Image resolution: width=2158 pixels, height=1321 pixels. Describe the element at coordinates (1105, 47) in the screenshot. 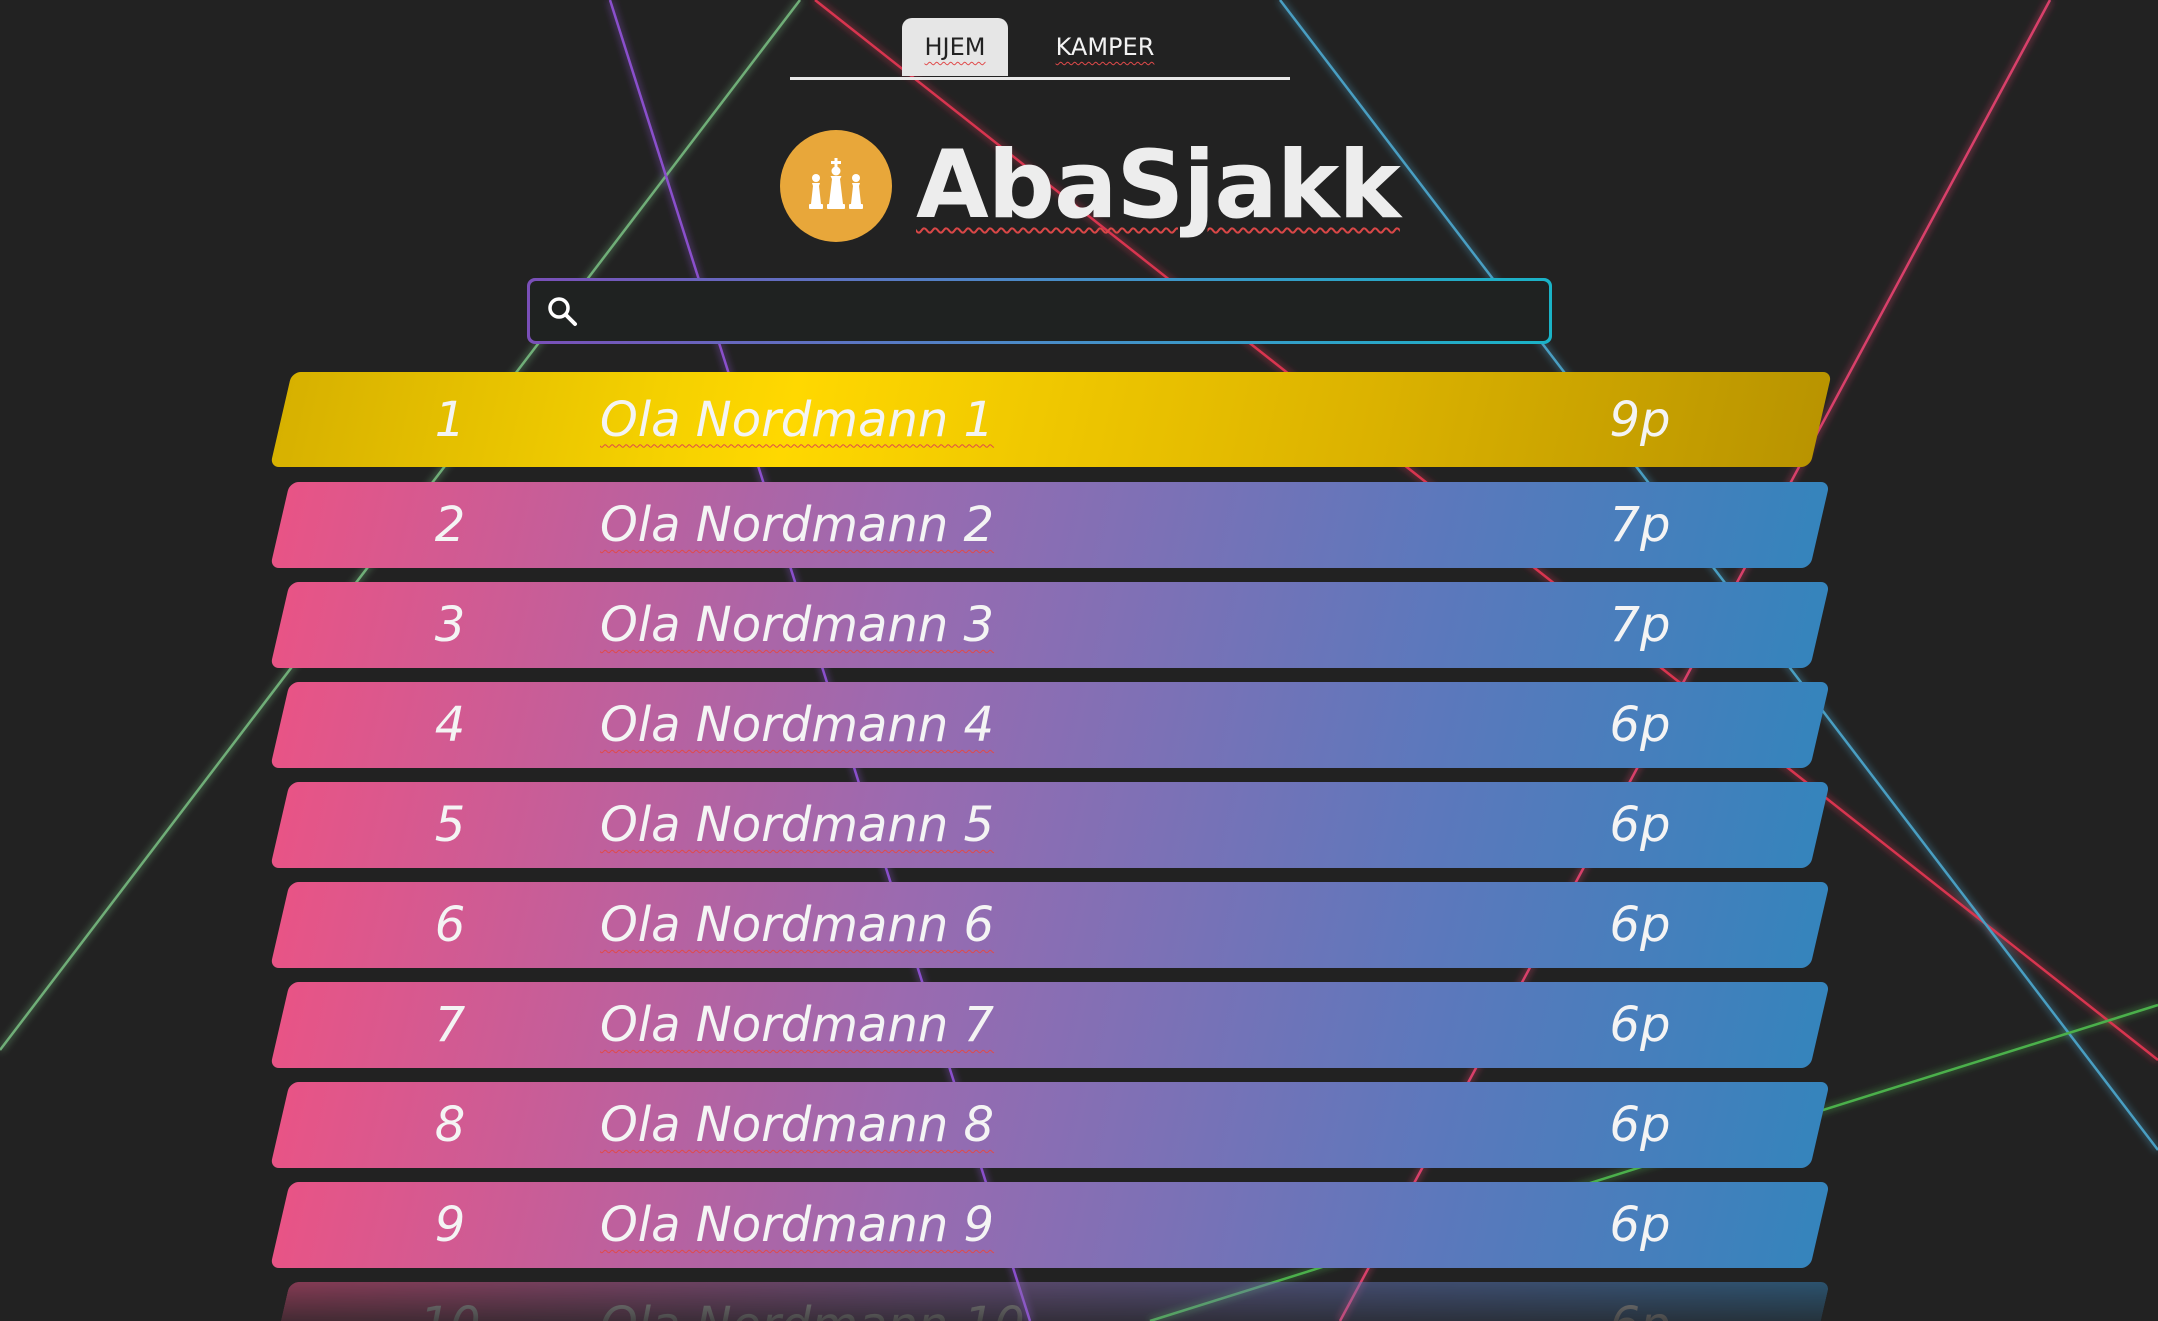

I see `tab-games: KAMPER` at that location.